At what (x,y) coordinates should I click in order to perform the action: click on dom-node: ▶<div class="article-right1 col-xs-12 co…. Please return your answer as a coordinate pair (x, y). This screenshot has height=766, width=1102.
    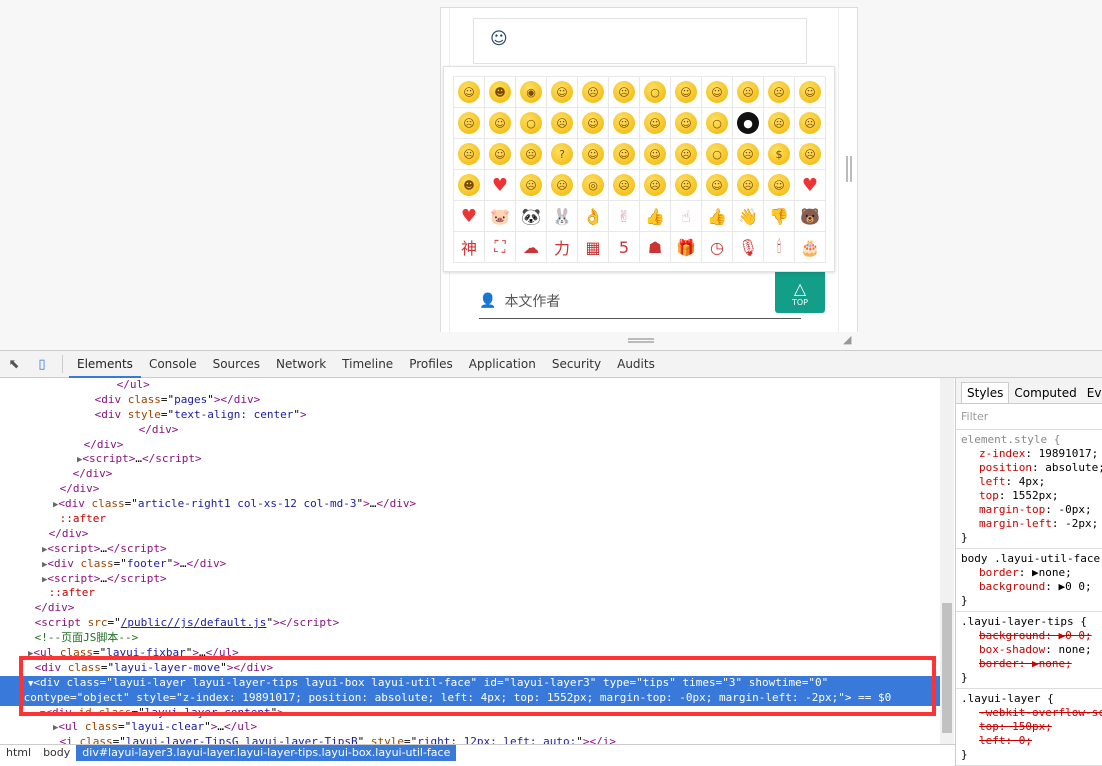
    Looking at the image, I should click on (470, 504).